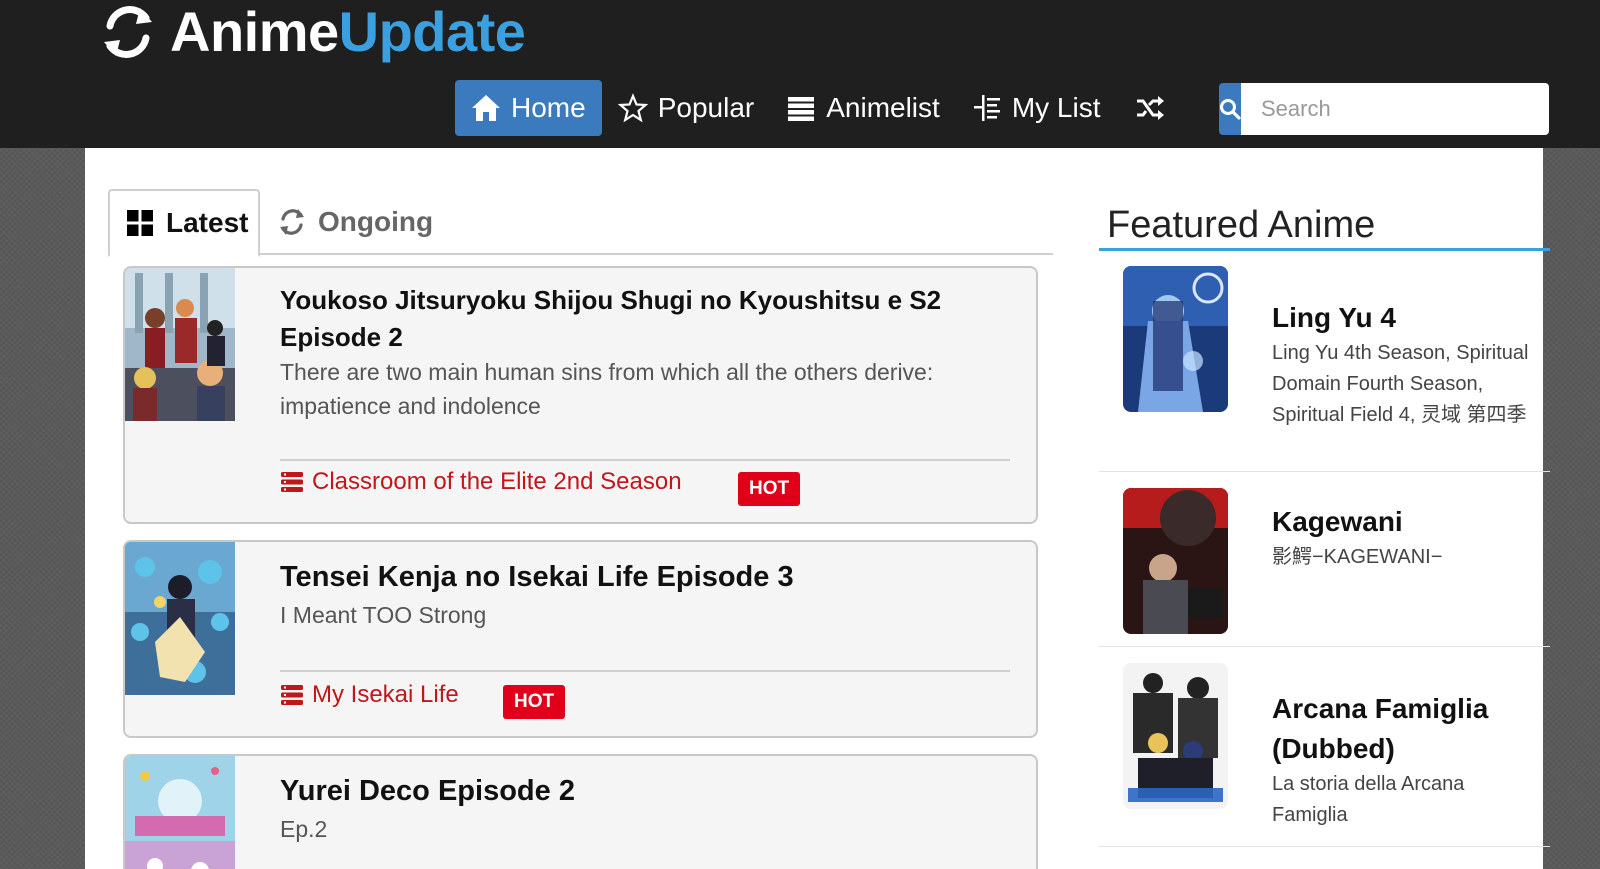  What do you see at coordinates (207, 222) in the screenshot?
I see `tab-latest-label: Latest` at bounding box center [207, 222].